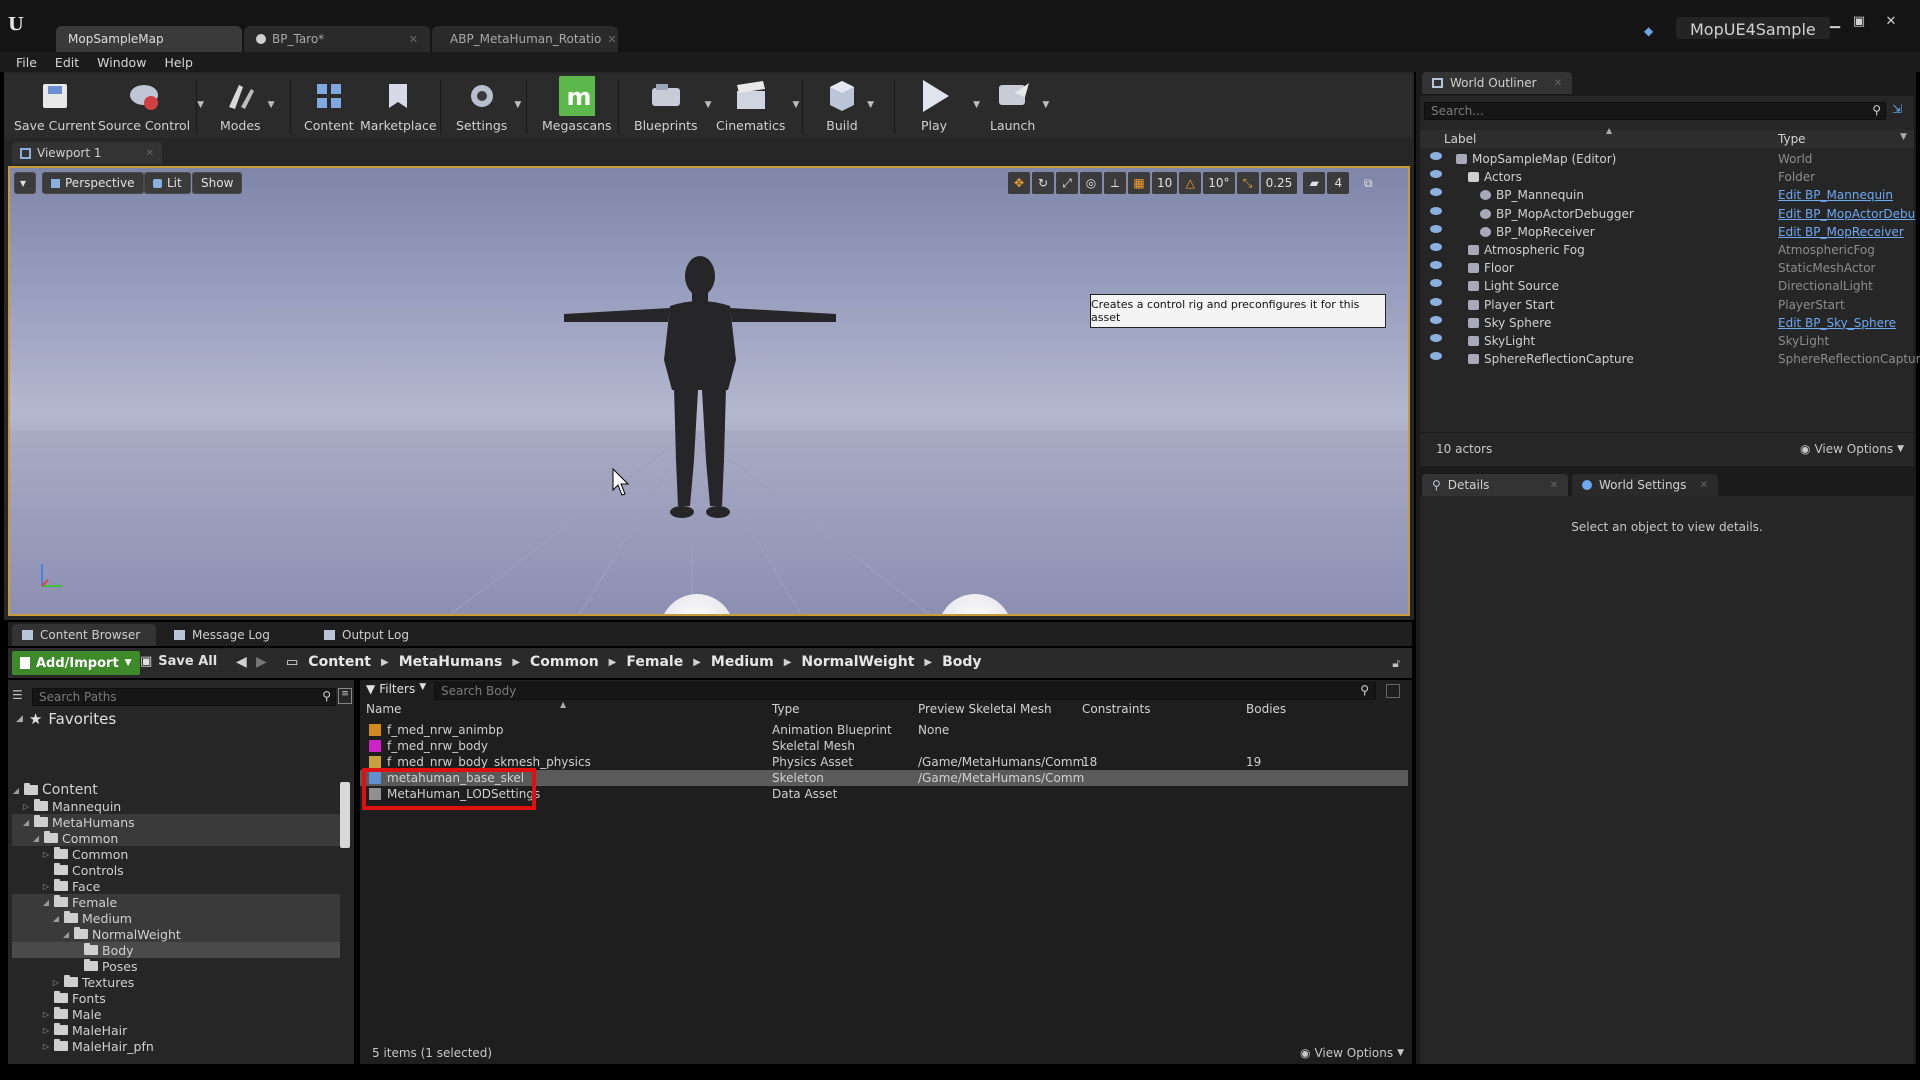 The width and height of the screenshot is (1920, 1080). What do you see at coordinates (742, 662) in the screenshot?
I see `breadcrumb-medium: Medium` at bounding box center [742, 662].